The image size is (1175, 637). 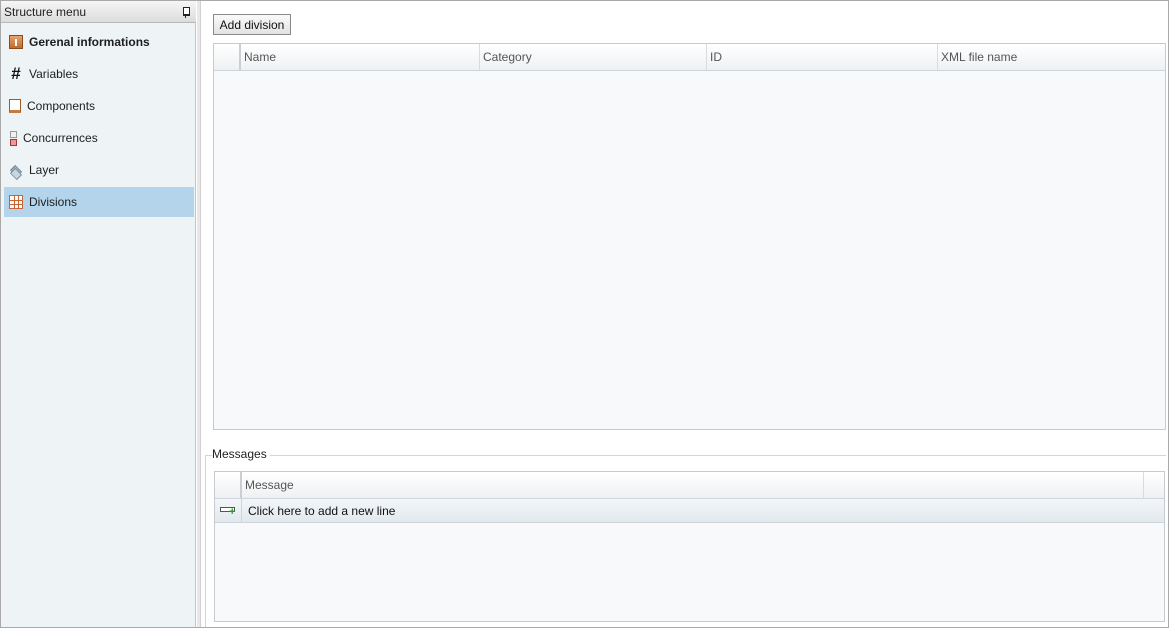 What do you see at coordinates (1154, 485) in the screenshot?
I see `column-header-filler` at bounding box center [1154, 485].